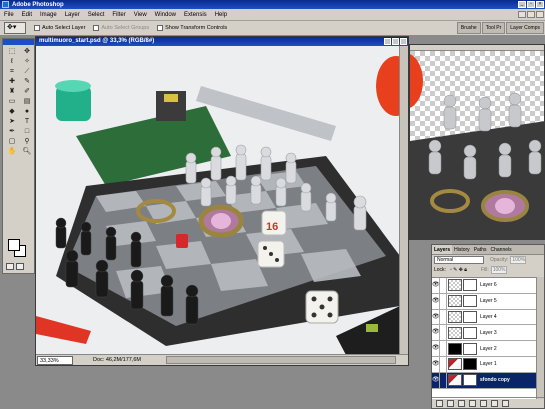 The height and width of the screenshot is (409, 545). What do you see at coordinates (485, 380) in the screenshot?
I see `layer-row-selected: 👁︎ sfondo copy` at bounding box center [485, 380].